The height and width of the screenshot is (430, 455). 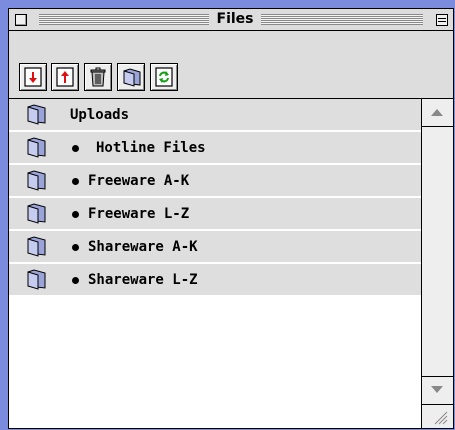 I want to click on new-folder-button, so click(x=131, y=77).